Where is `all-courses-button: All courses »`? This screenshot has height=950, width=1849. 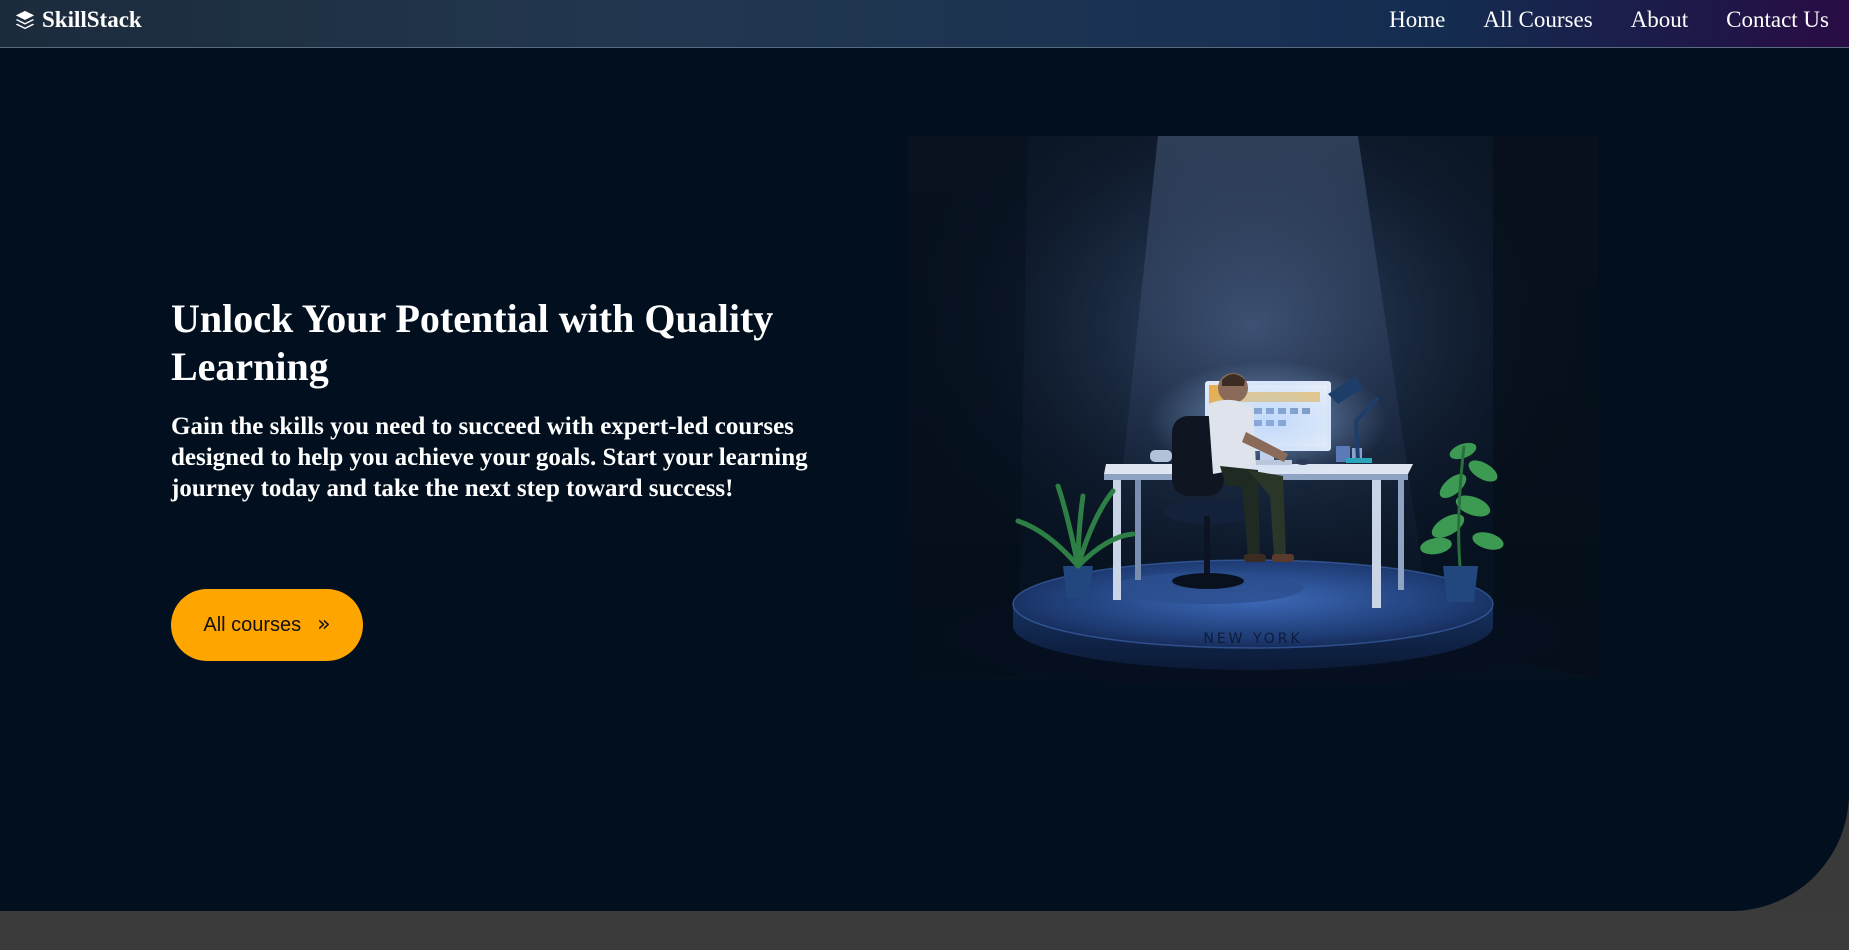 all-courses-button: All courses » is located at coordinates (267, 625).